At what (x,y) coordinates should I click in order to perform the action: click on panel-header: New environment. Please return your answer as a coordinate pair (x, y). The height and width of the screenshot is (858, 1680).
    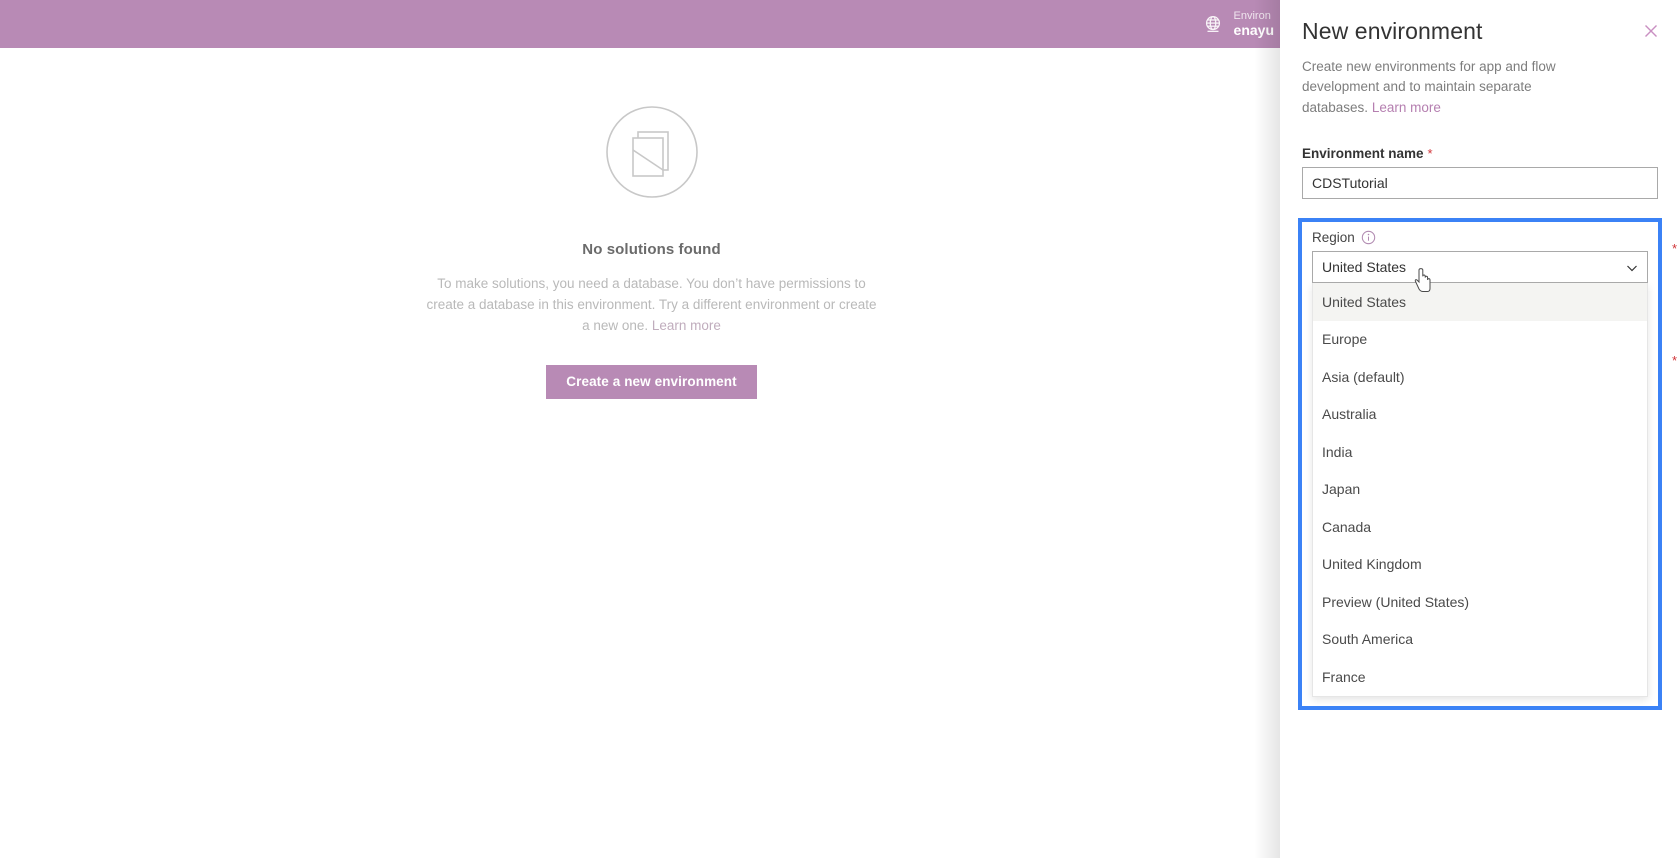
    Looking at the image, I should click on (1480, 22).